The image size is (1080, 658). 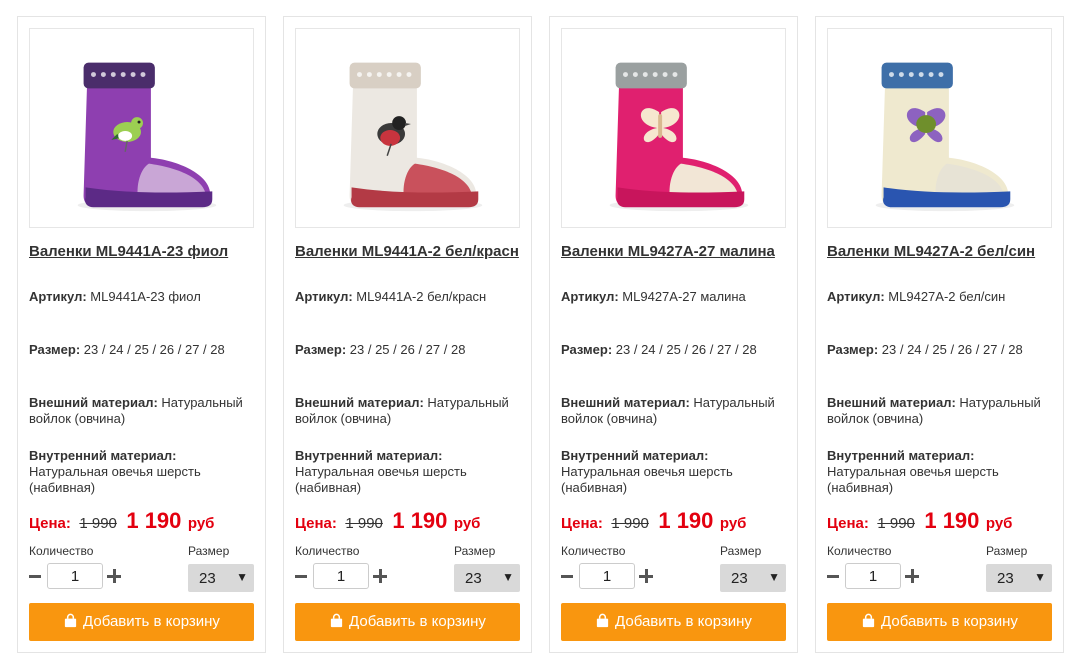 I want to click on product-article: Артикул: ML9441A-23 фиол, so click(x=144, y=297).